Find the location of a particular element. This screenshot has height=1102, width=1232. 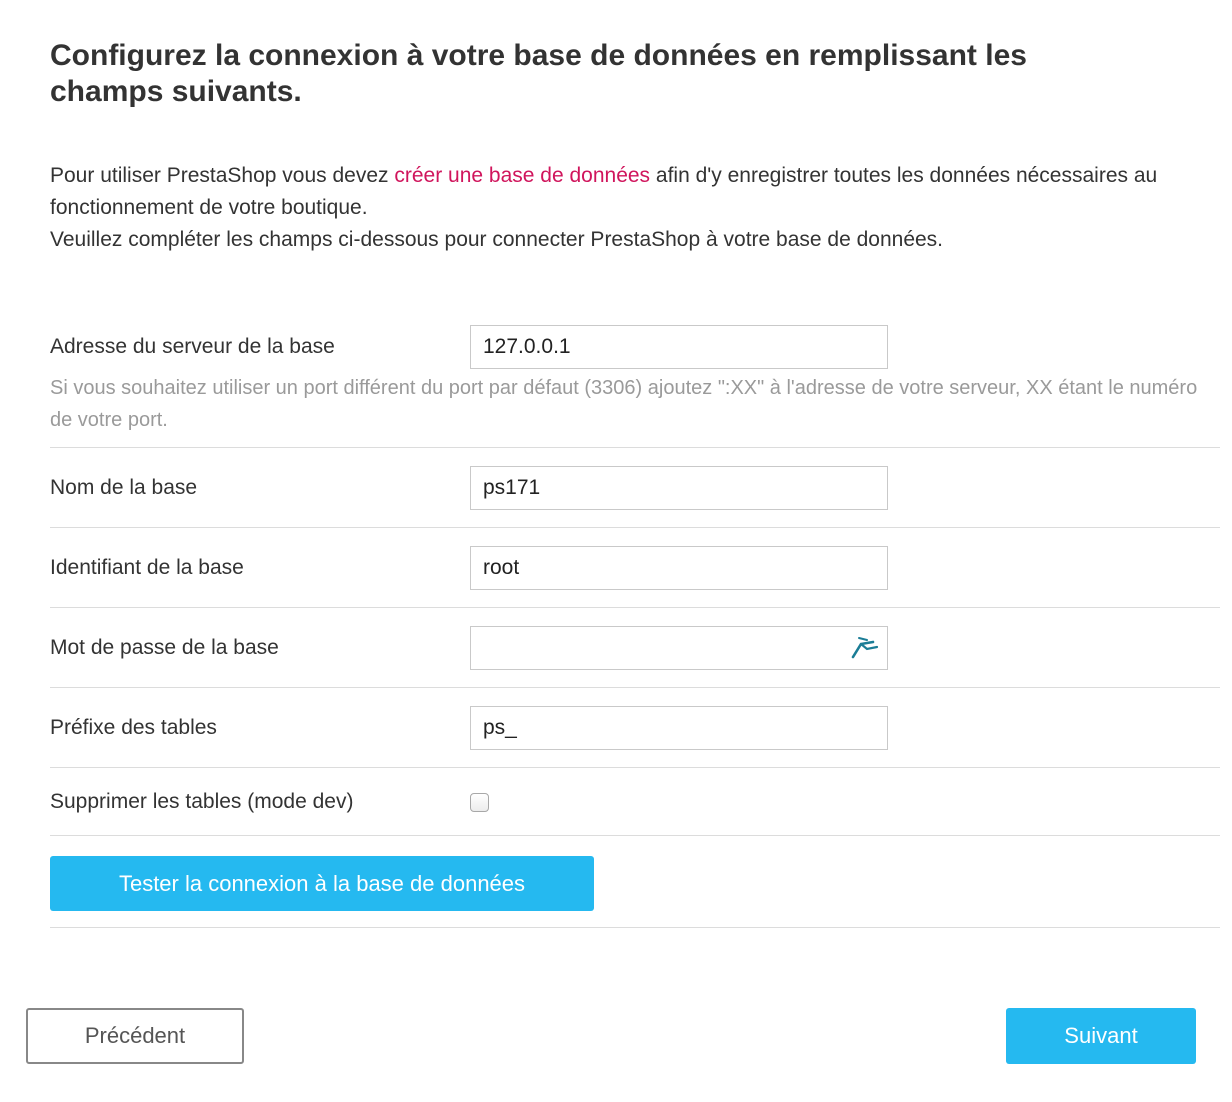

form-row-test: Tester la connexion à la base de données is located at coordinates (635, 882).